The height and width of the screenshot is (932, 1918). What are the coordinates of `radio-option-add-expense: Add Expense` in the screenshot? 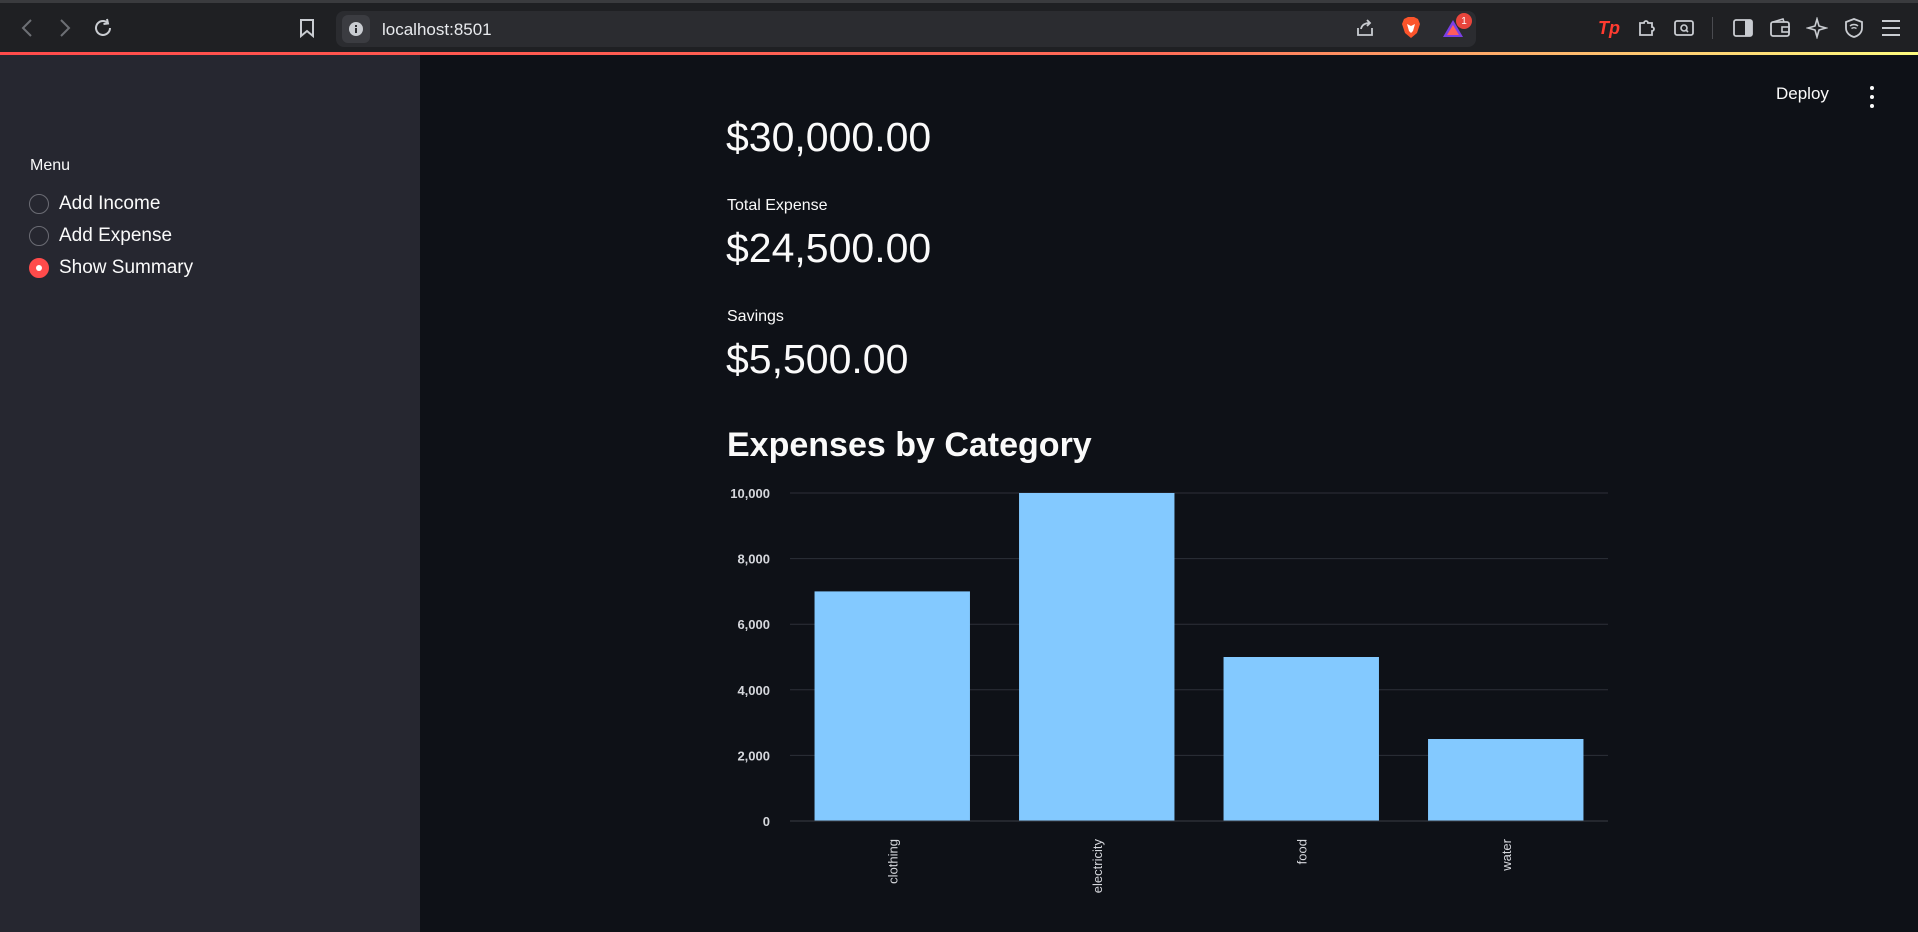 It's located at (100, 236).